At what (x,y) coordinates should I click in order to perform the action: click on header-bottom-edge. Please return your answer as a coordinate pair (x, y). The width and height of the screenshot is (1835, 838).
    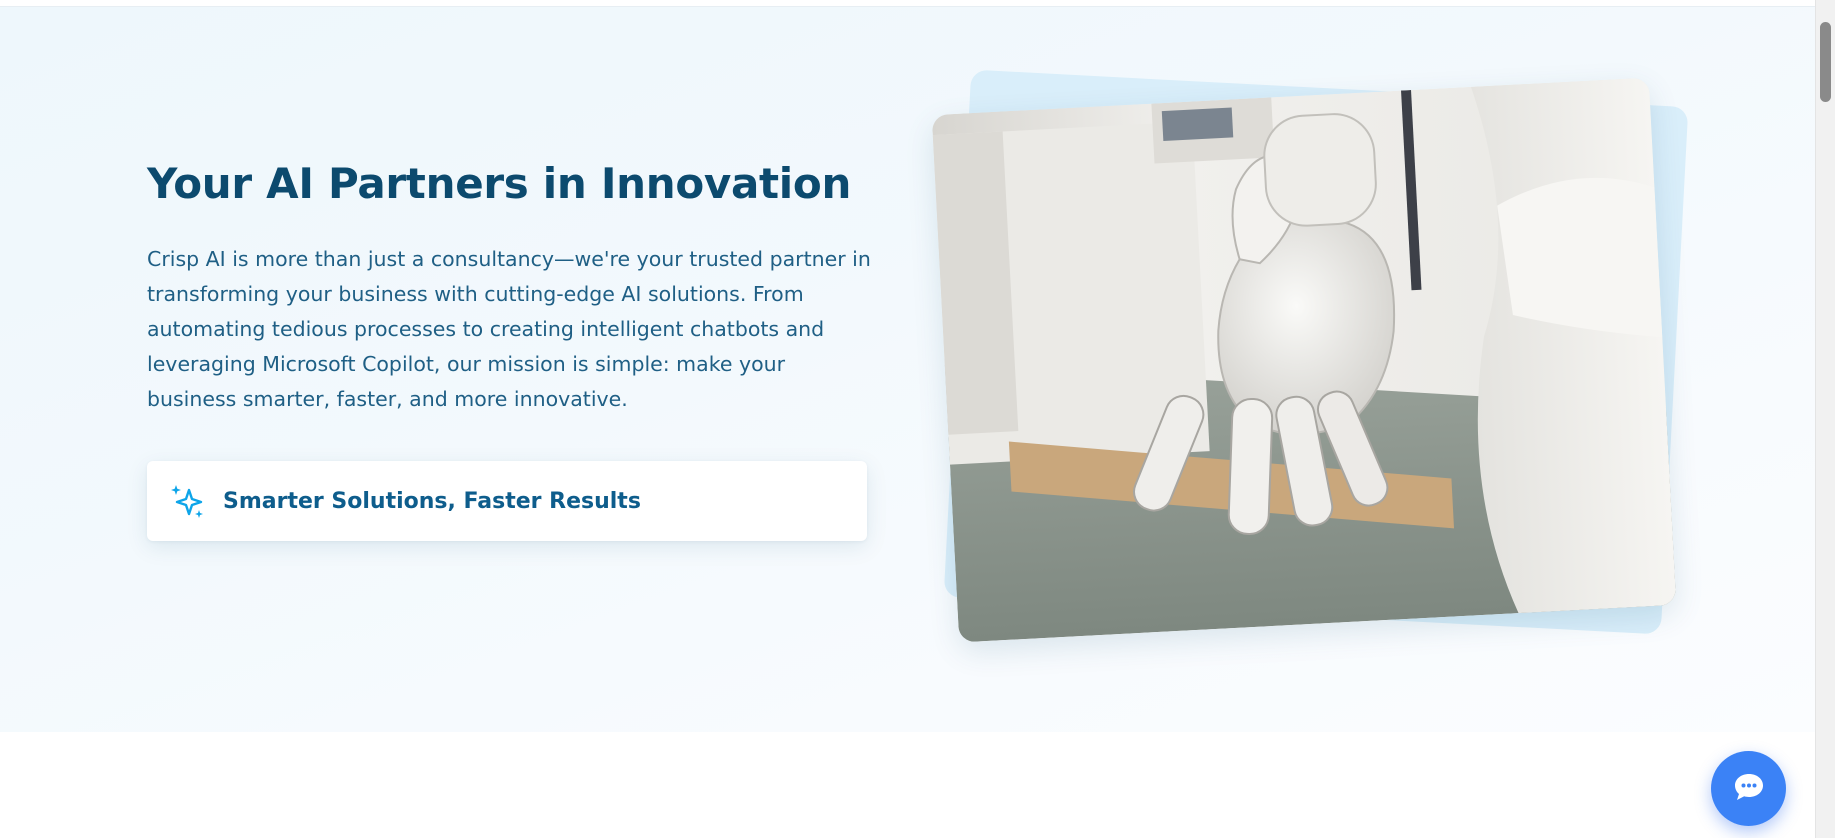
    Looking at the image, I should click on (907, 3).